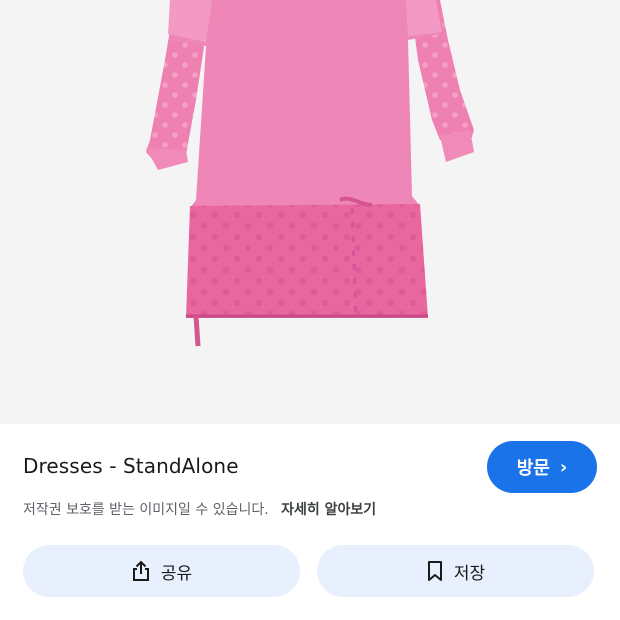 The width and height of the screenshot is (620, 620). I want to click on share-label: 공유, so click(176, 573).